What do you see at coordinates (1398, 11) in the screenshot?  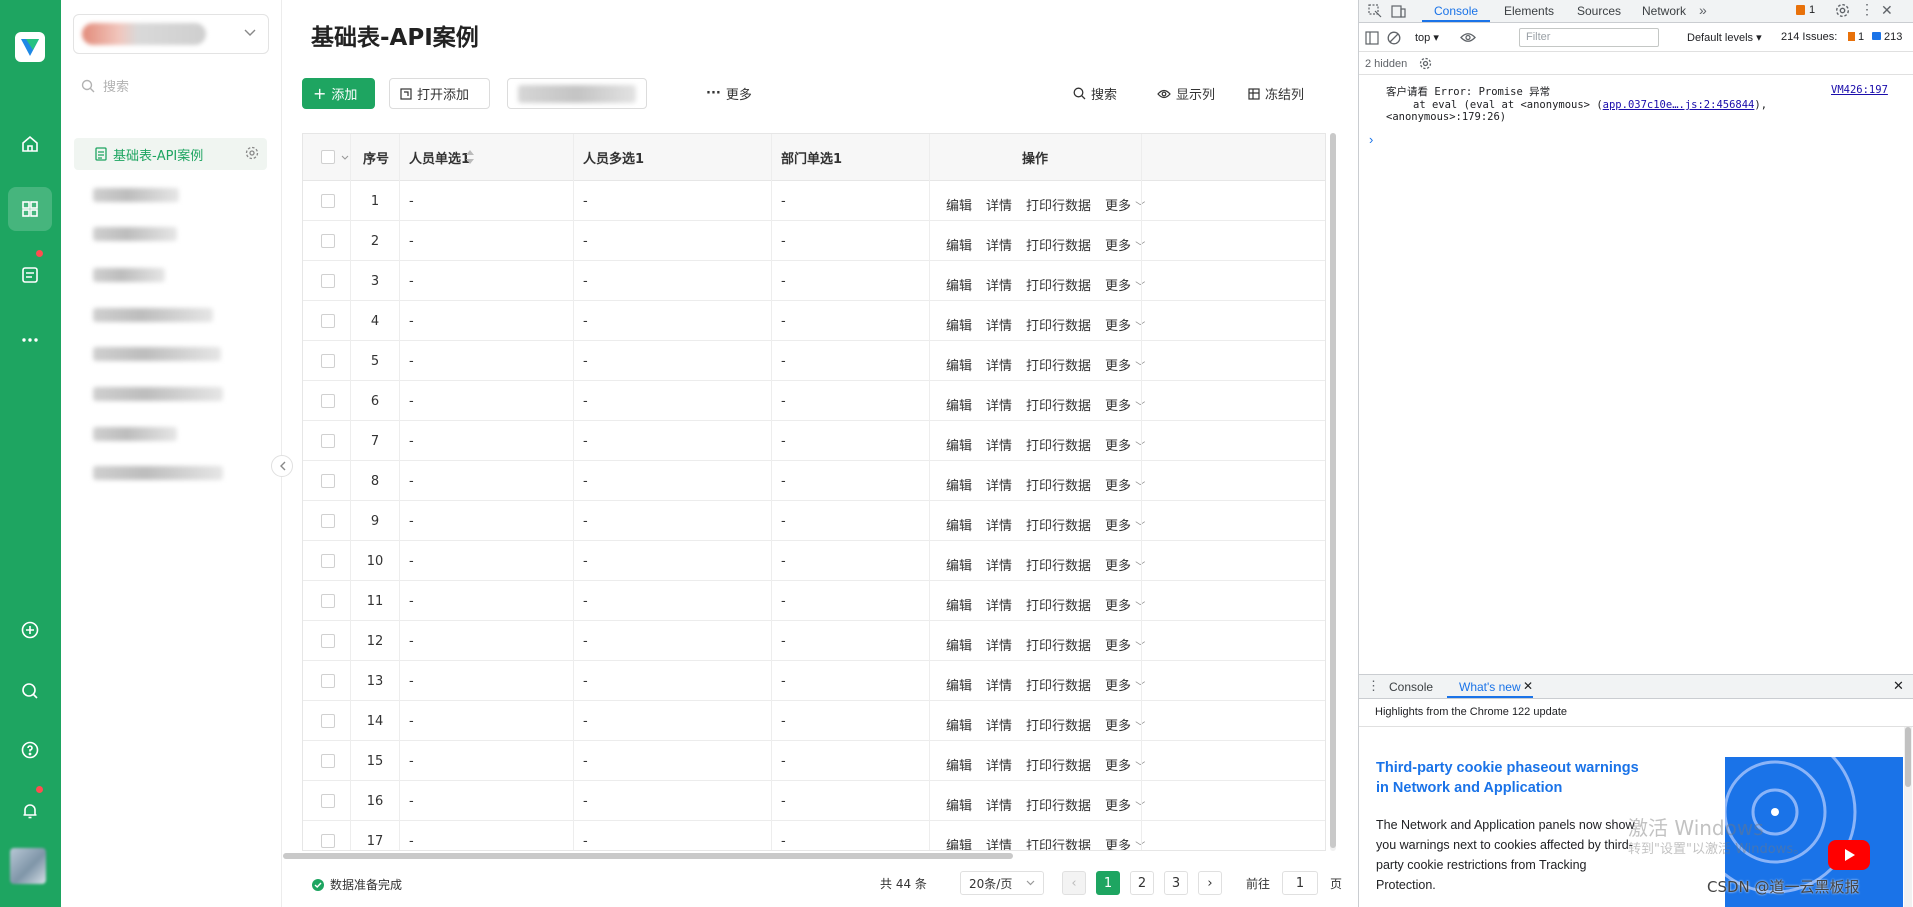 I see `device-toolbar-icon` at bounding box center [1398, 11].